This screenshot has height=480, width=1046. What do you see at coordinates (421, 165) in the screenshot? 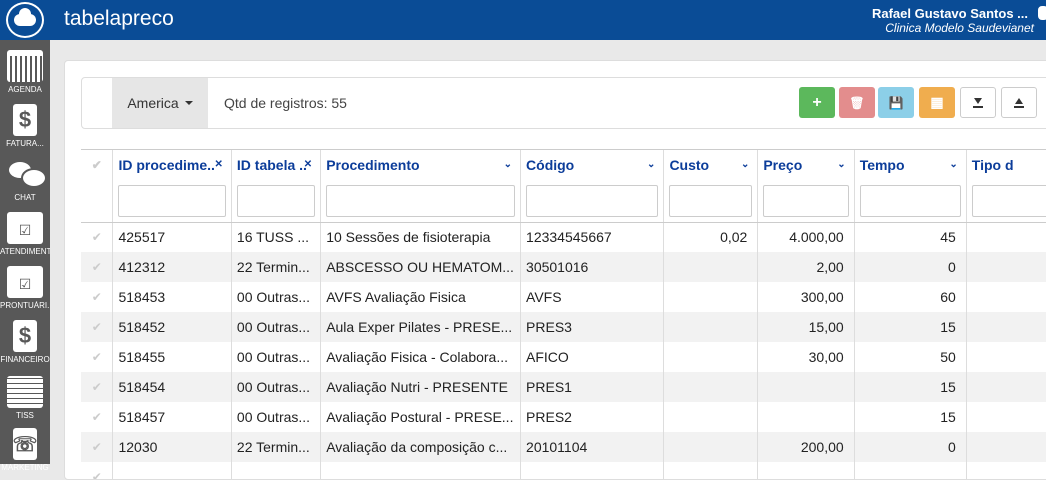
I see `column-header-procedimento: Procedimento ⌄` at bounding box center [421, 165].